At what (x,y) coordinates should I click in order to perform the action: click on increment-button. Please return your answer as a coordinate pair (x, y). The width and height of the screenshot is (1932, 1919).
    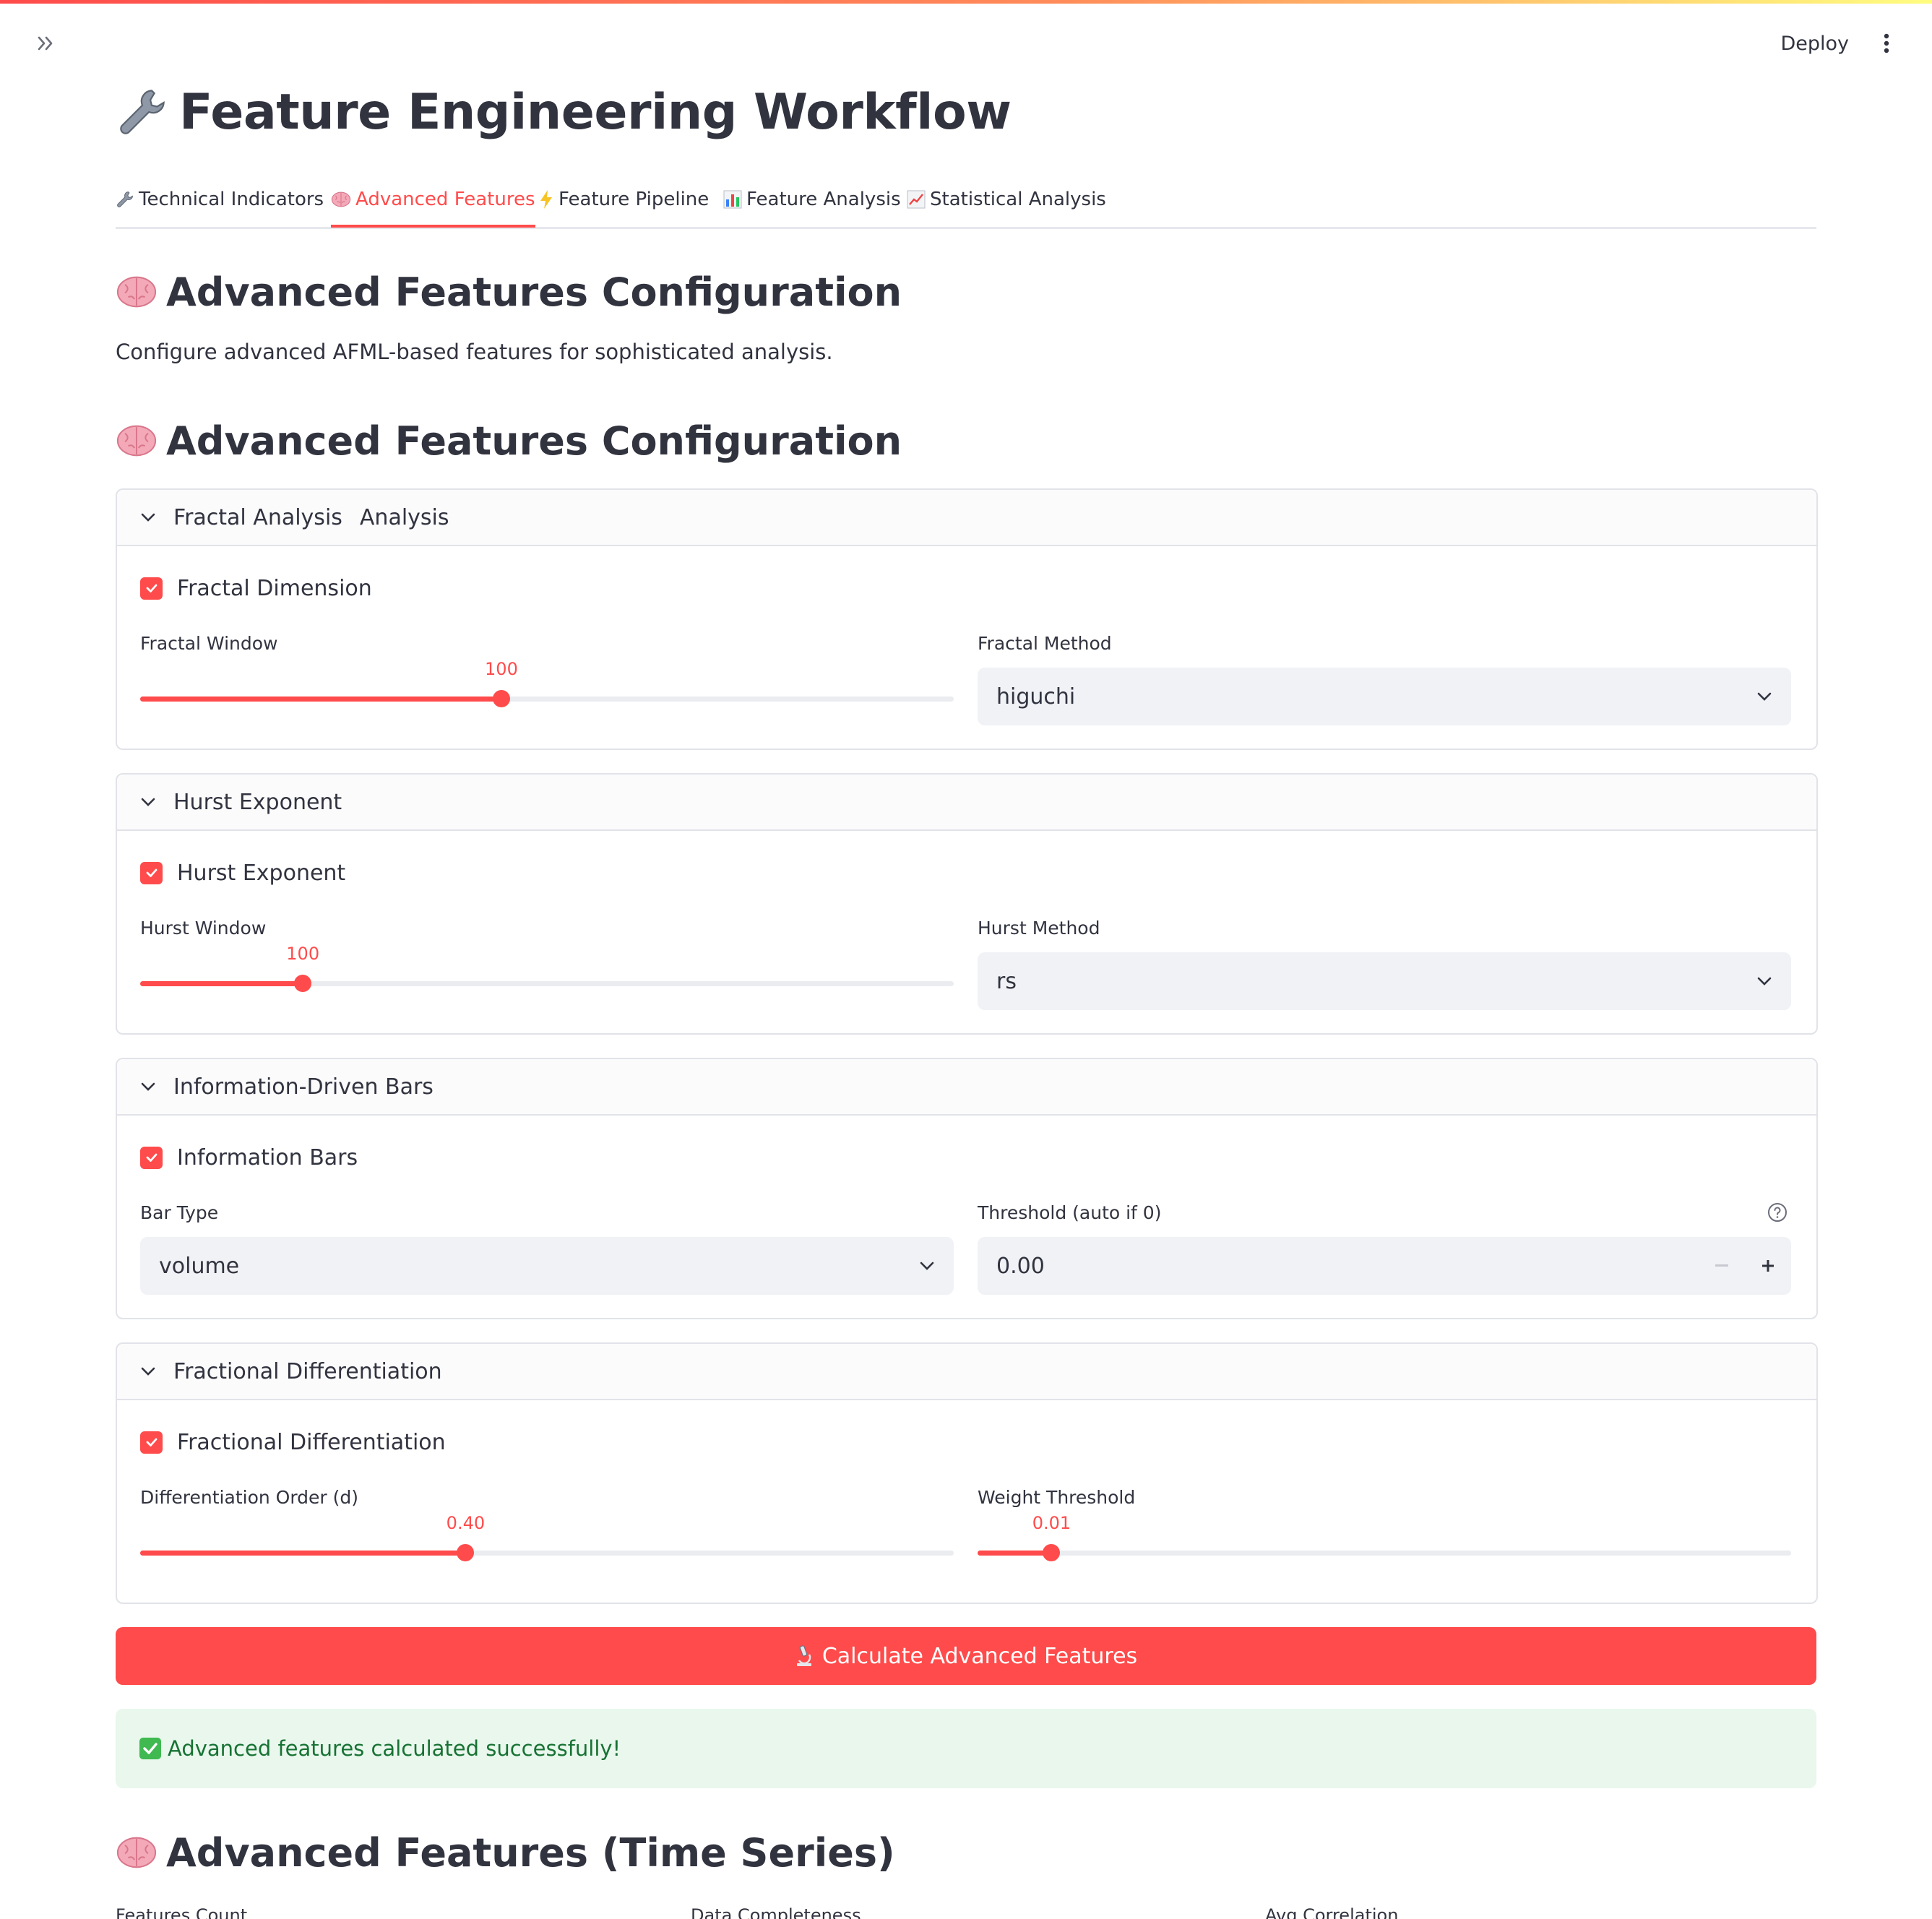
    Looking at the image, I should click on (1768, 1266).